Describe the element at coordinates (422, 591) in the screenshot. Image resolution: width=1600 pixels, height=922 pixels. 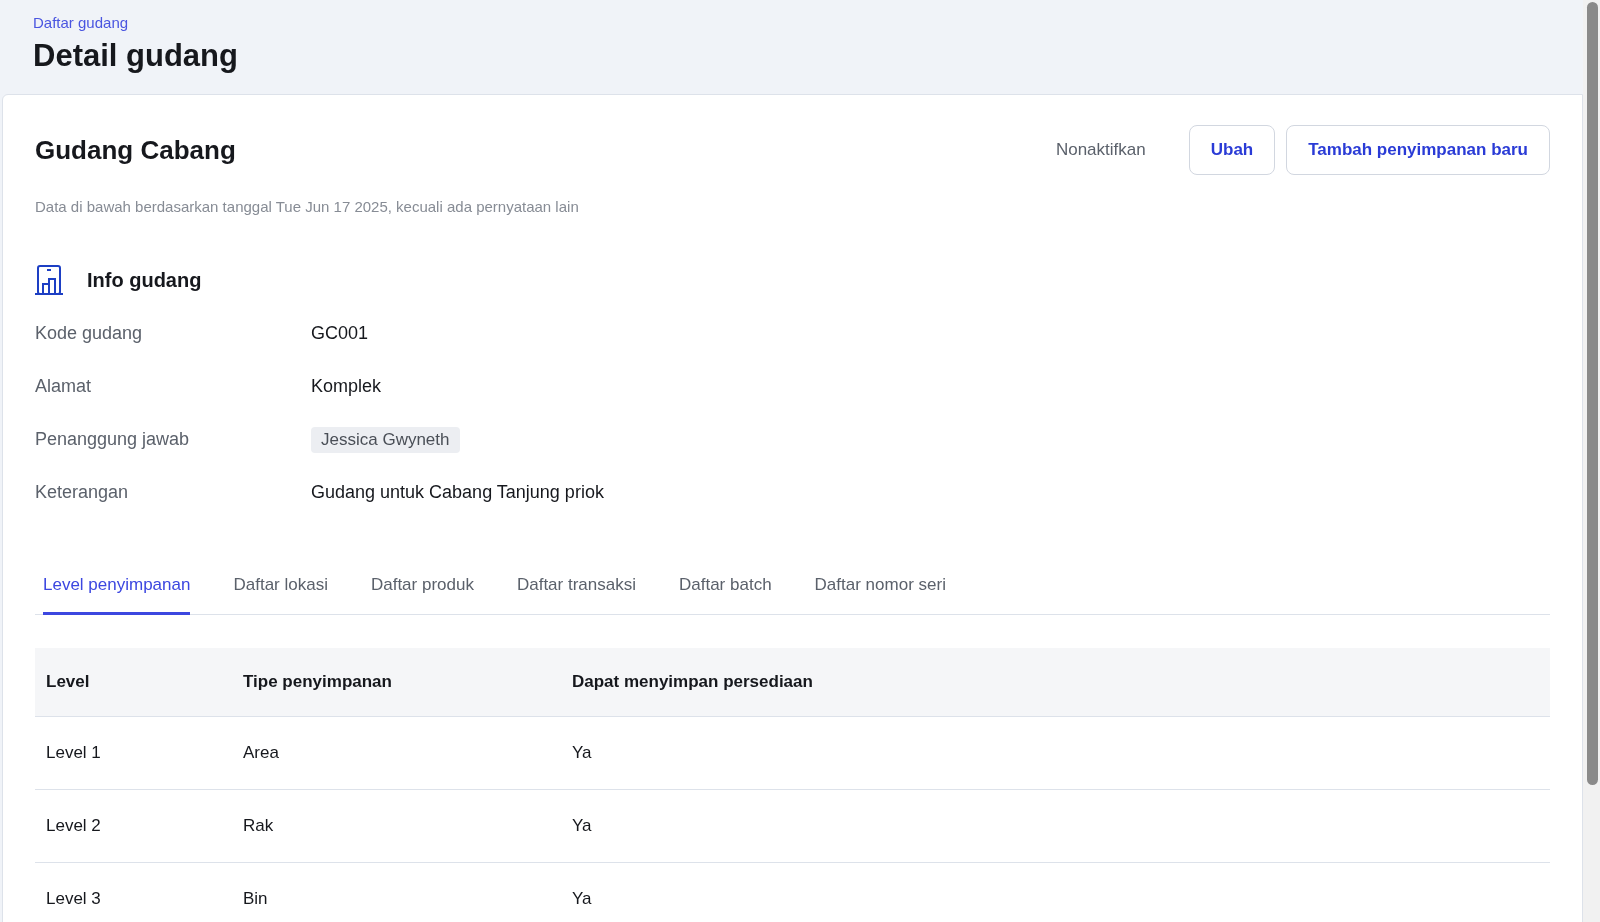
I see `tab: Daftar produk` at that location.